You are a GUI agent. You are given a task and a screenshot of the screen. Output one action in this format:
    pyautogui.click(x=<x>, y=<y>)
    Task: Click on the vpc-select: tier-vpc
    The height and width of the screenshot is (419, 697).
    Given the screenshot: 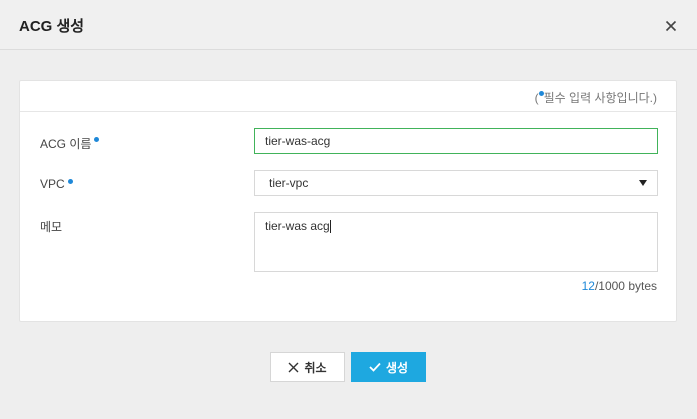 What is the action you would take?
    pyautogui.click(x=456, y=183)
    